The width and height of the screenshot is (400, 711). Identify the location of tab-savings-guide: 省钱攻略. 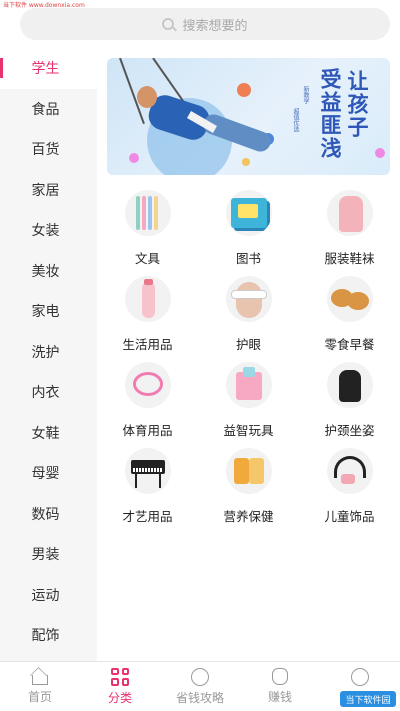
(200, 686).